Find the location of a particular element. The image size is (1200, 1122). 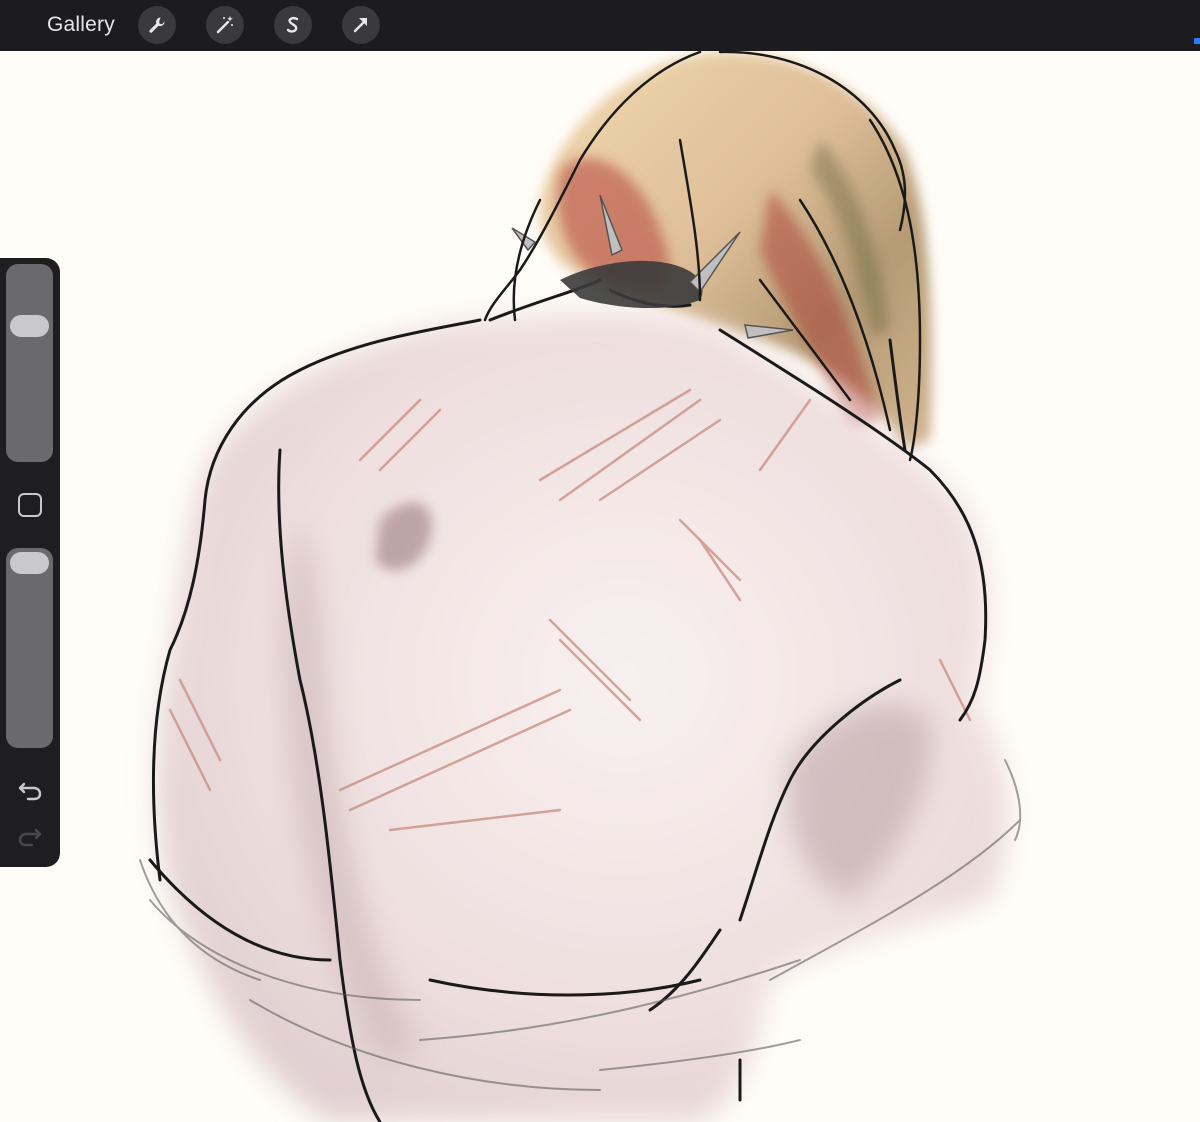

transform-button is located at coordinates (361, 25).